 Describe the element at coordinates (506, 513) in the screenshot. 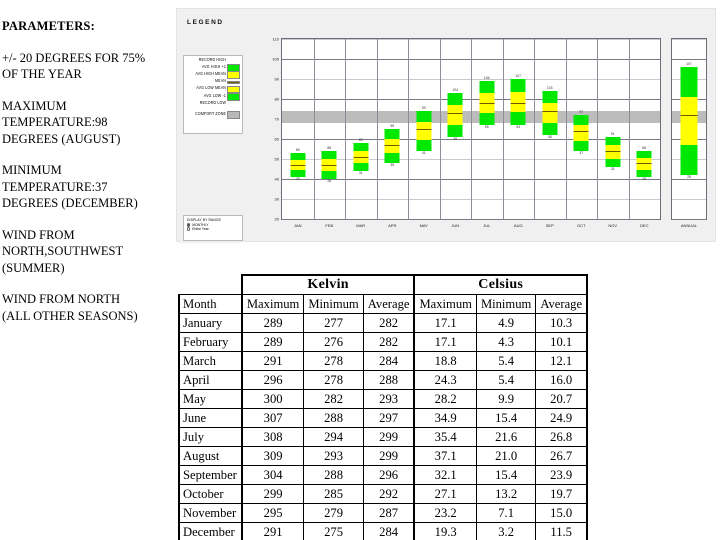

I see `table-cell-value: 7.1` at that location.